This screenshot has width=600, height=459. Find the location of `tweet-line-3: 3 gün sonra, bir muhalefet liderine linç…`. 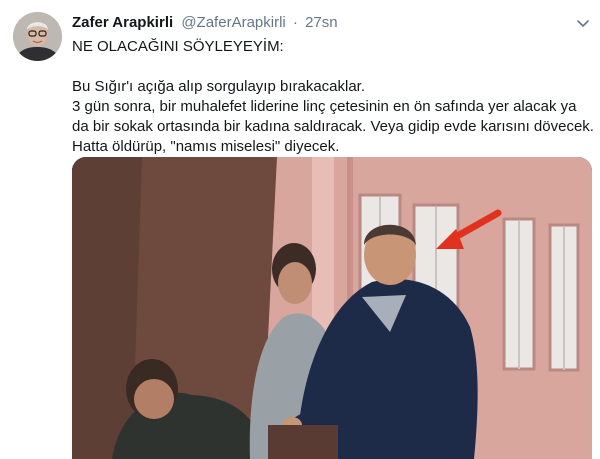

tweet-line-3: 3 gün sonra, bir muhalefet liderine linç… is located at coordinates (333, 116).